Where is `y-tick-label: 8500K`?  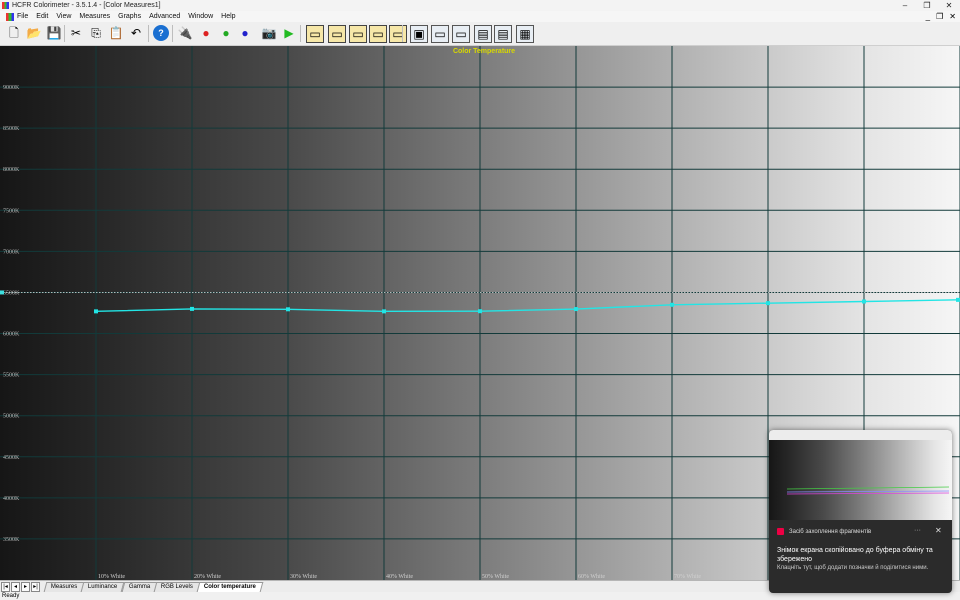
y-tick-label: 8500K is located at coordinates (11, 129).